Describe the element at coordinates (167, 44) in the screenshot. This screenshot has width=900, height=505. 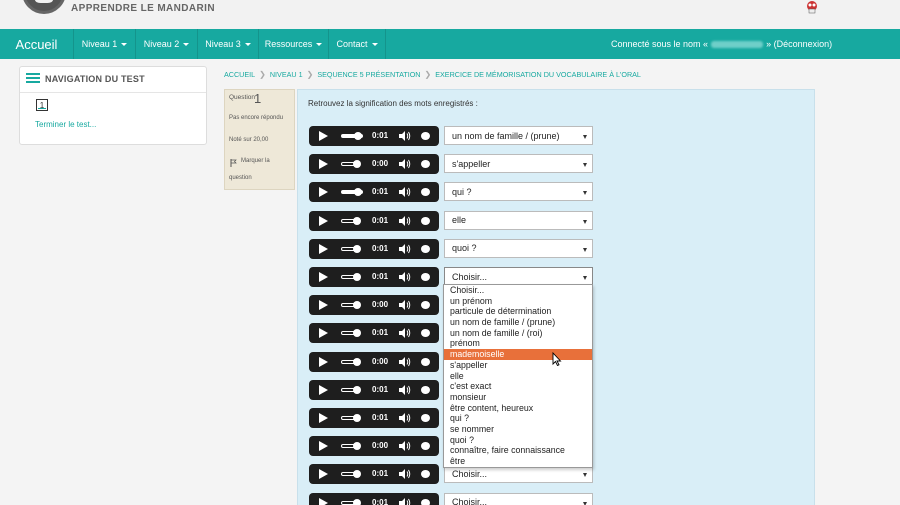
I see `nav-niveau-2: Niveau 2` at that location.